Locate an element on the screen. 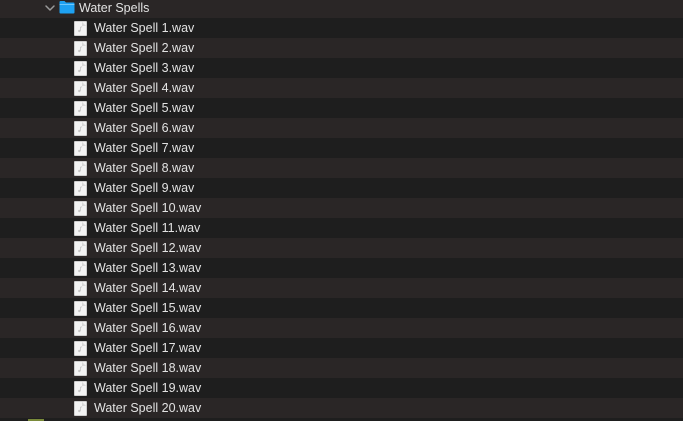 This screenshot has height=421, width=683. file-row: Water Spell 6.wav is located at coordinates (341, 128).